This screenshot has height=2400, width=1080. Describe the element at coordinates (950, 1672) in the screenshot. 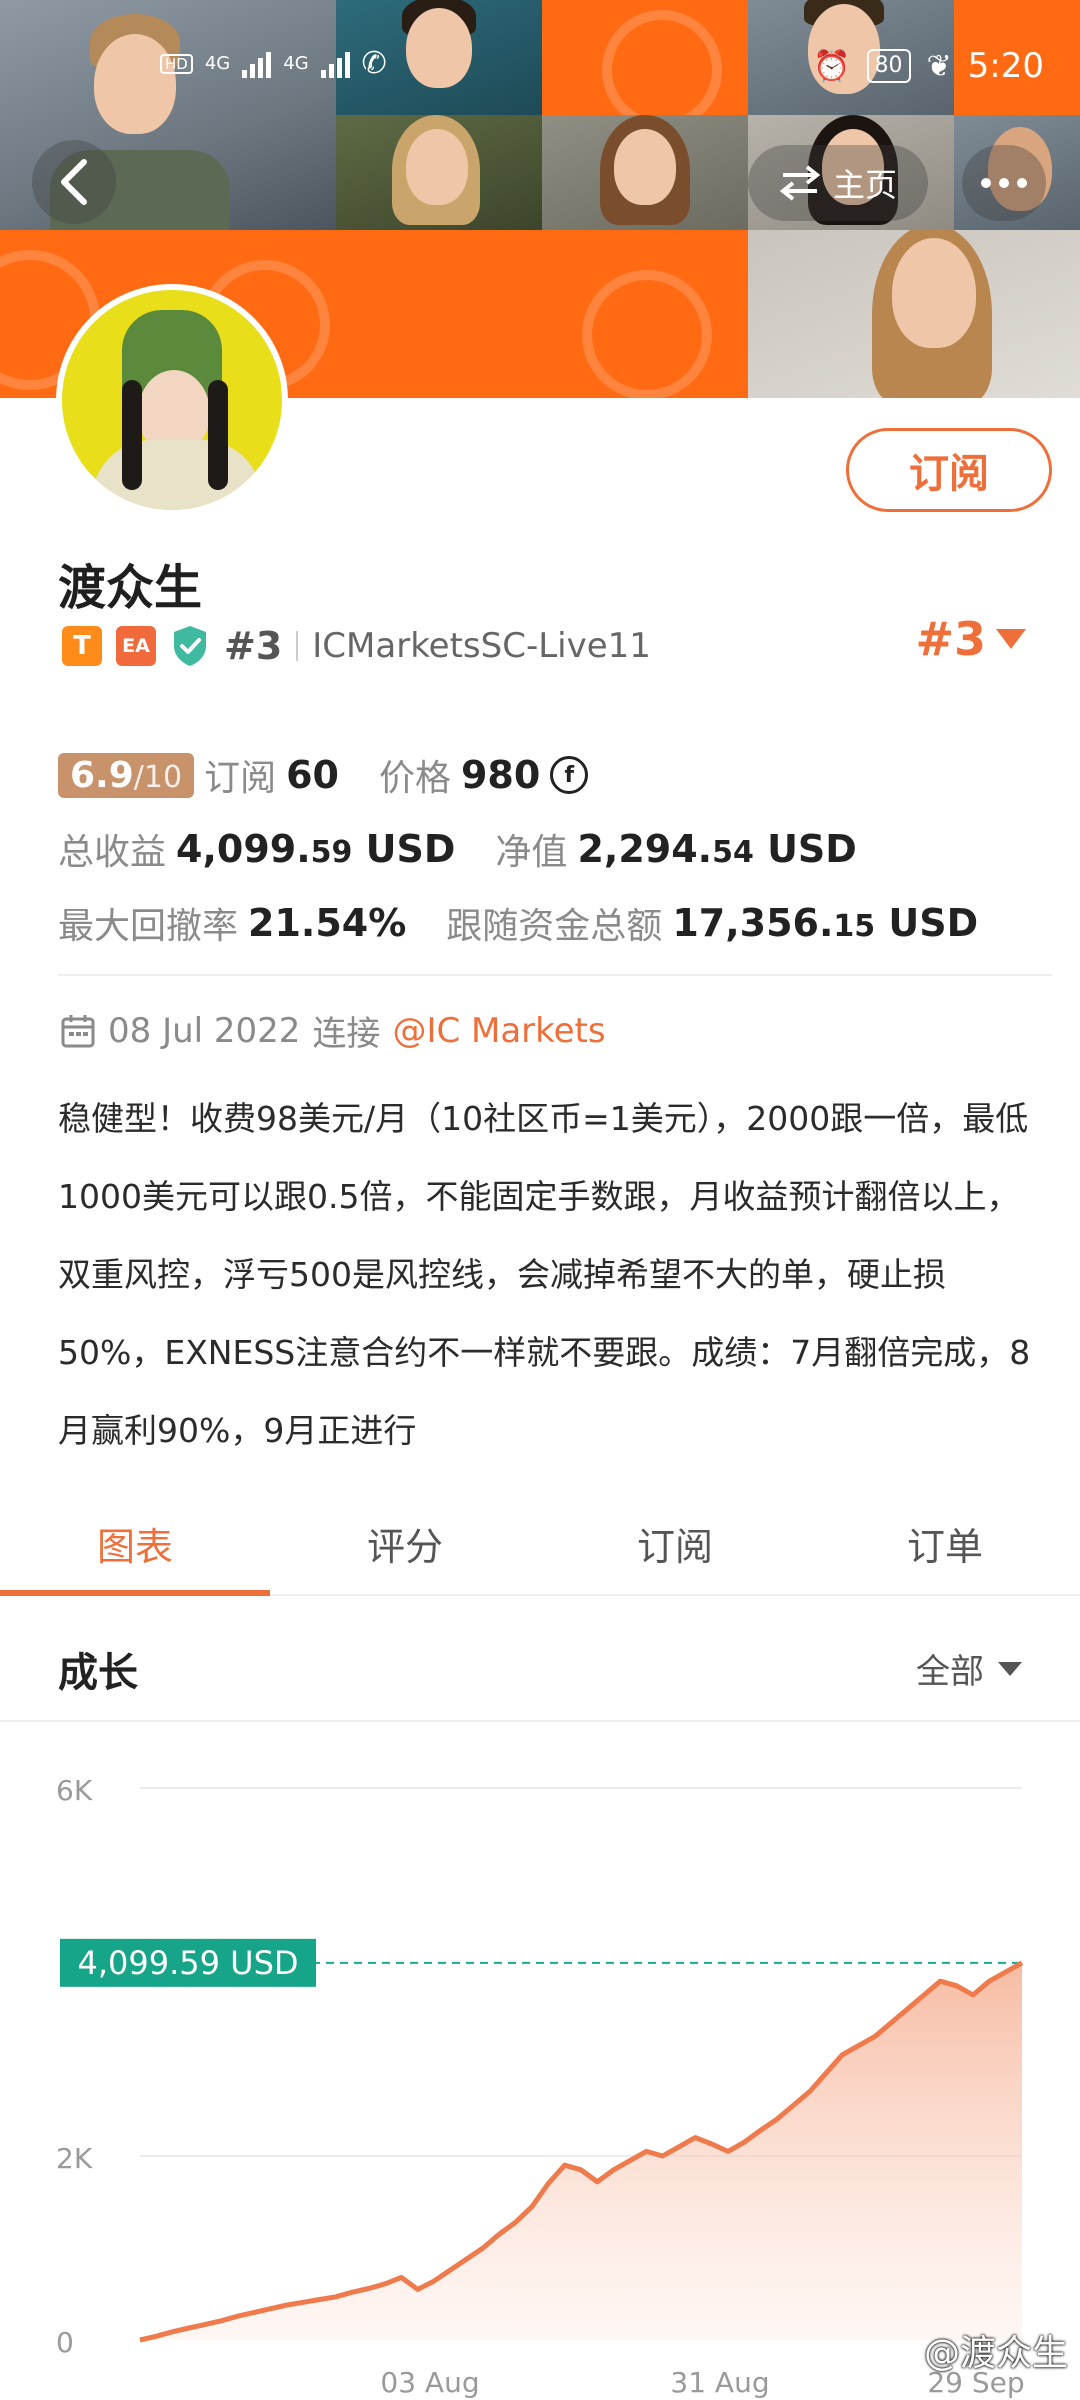

I see `range-filter-label: 全部` at that location.